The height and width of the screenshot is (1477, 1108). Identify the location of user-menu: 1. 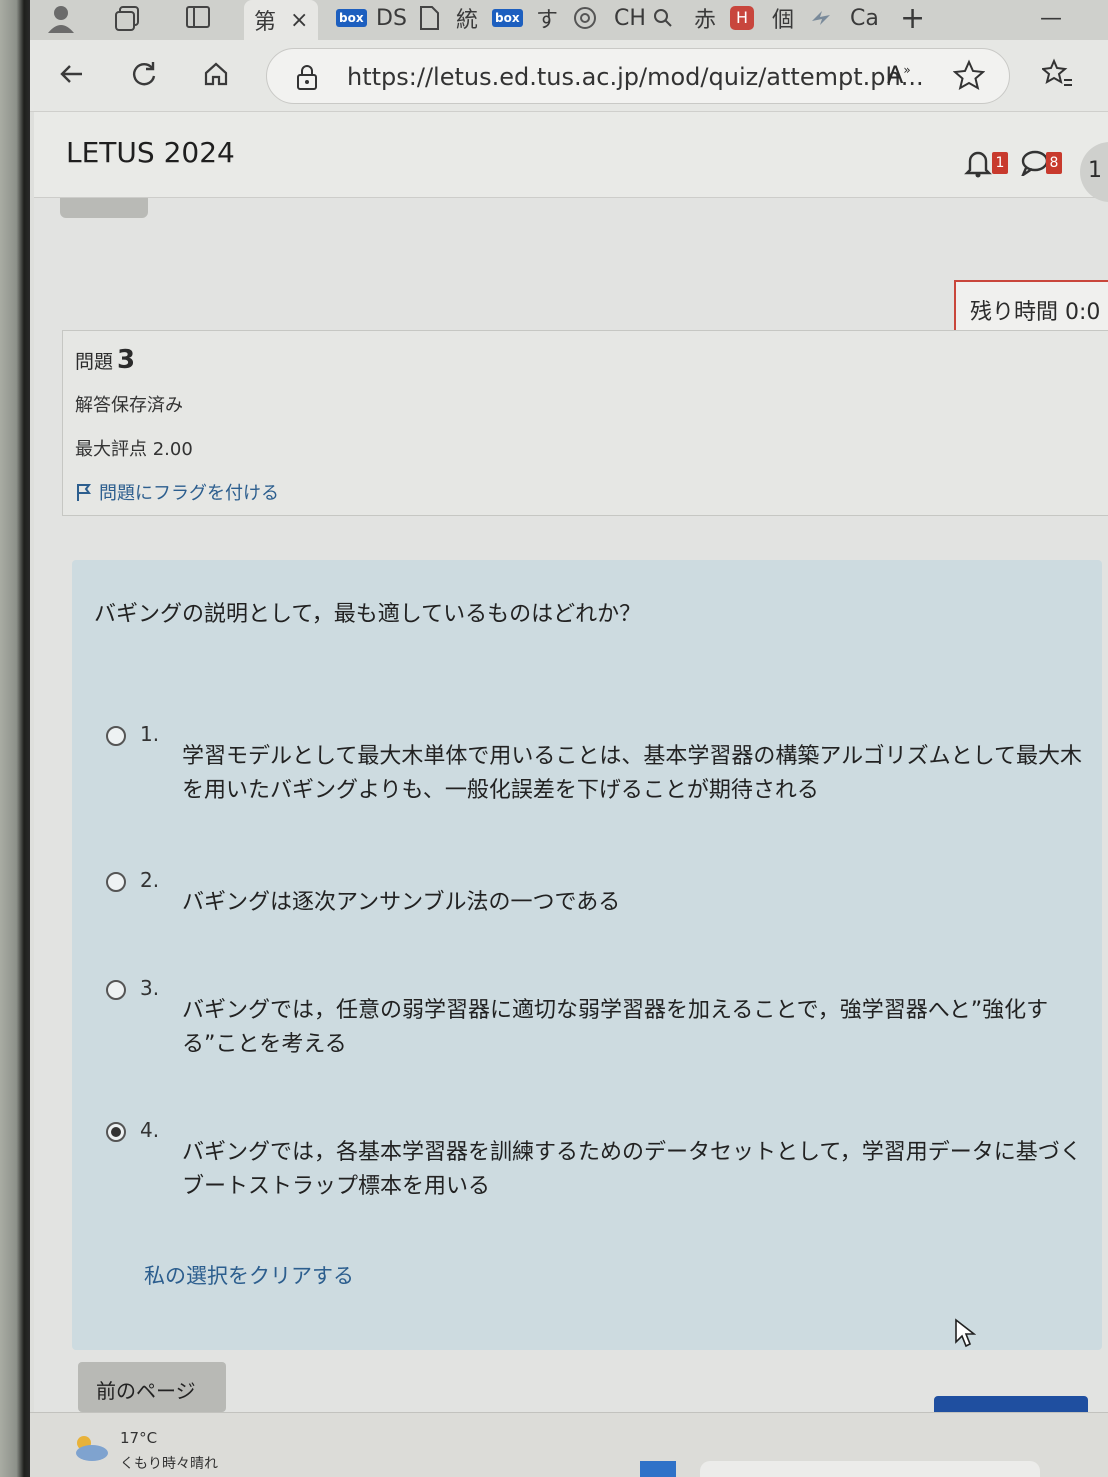
(1094, 172).